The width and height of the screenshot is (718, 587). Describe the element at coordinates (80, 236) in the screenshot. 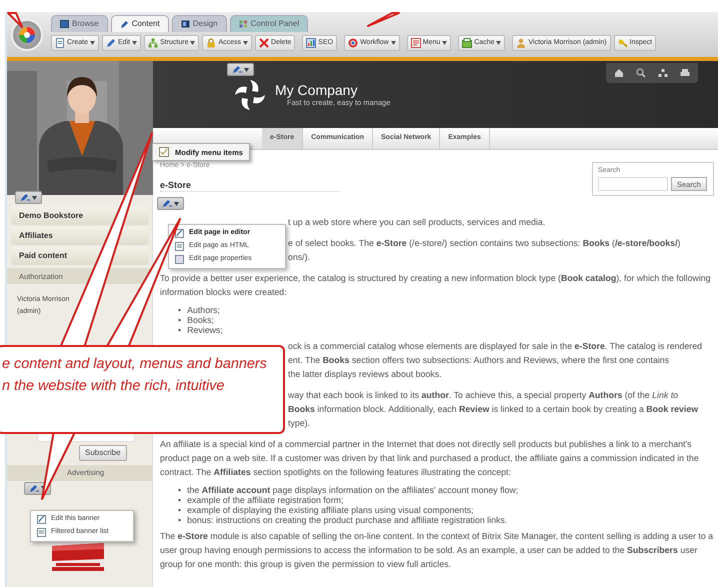

I see `menu-item: Affiliates` at that location.